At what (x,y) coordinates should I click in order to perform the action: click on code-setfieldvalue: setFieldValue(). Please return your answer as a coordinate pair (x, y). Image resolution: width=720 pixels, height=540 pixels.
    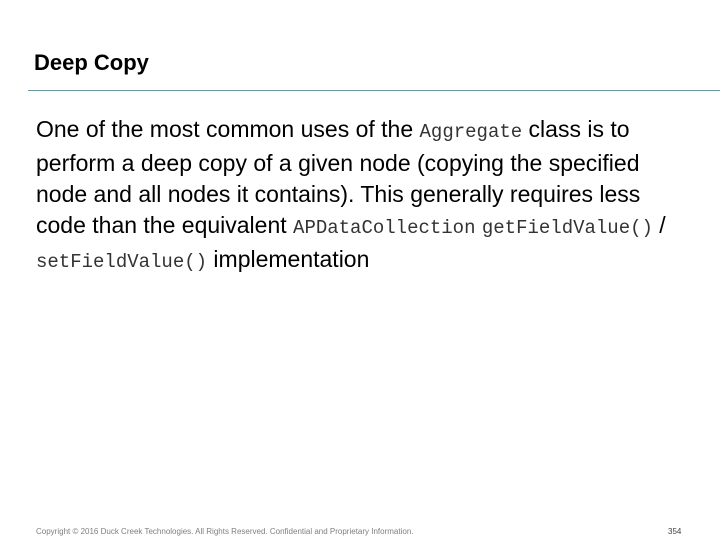
    Looking at the image, I should click on (122, 262).